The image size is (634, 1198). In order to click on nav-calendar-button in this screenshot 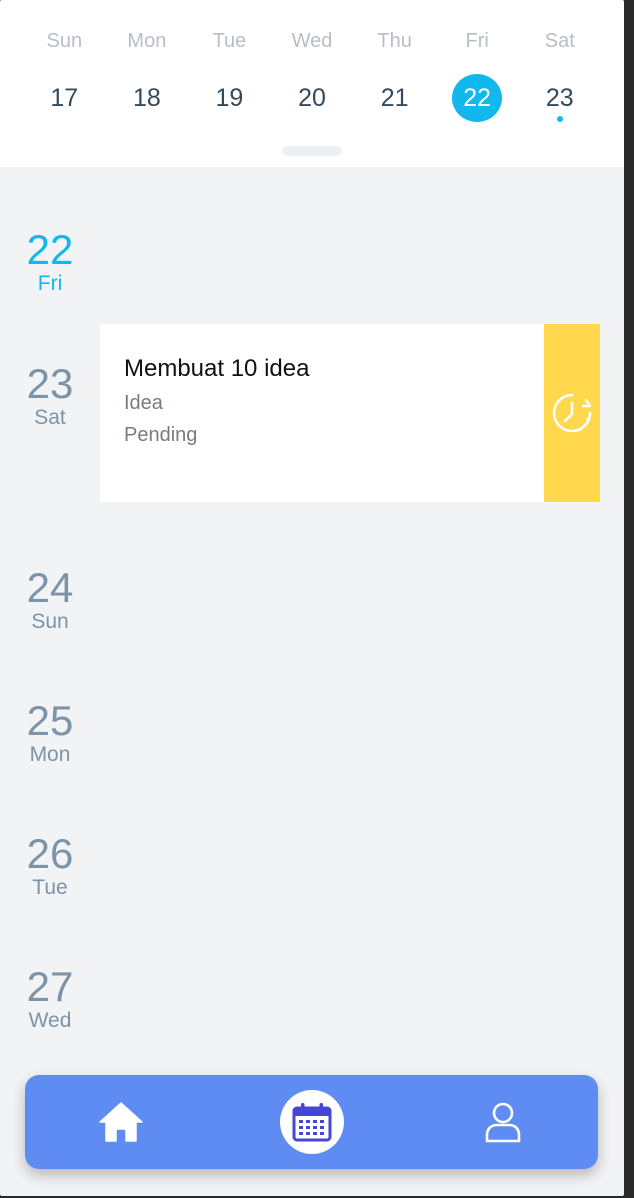, I will do `click(312, 1122)`.